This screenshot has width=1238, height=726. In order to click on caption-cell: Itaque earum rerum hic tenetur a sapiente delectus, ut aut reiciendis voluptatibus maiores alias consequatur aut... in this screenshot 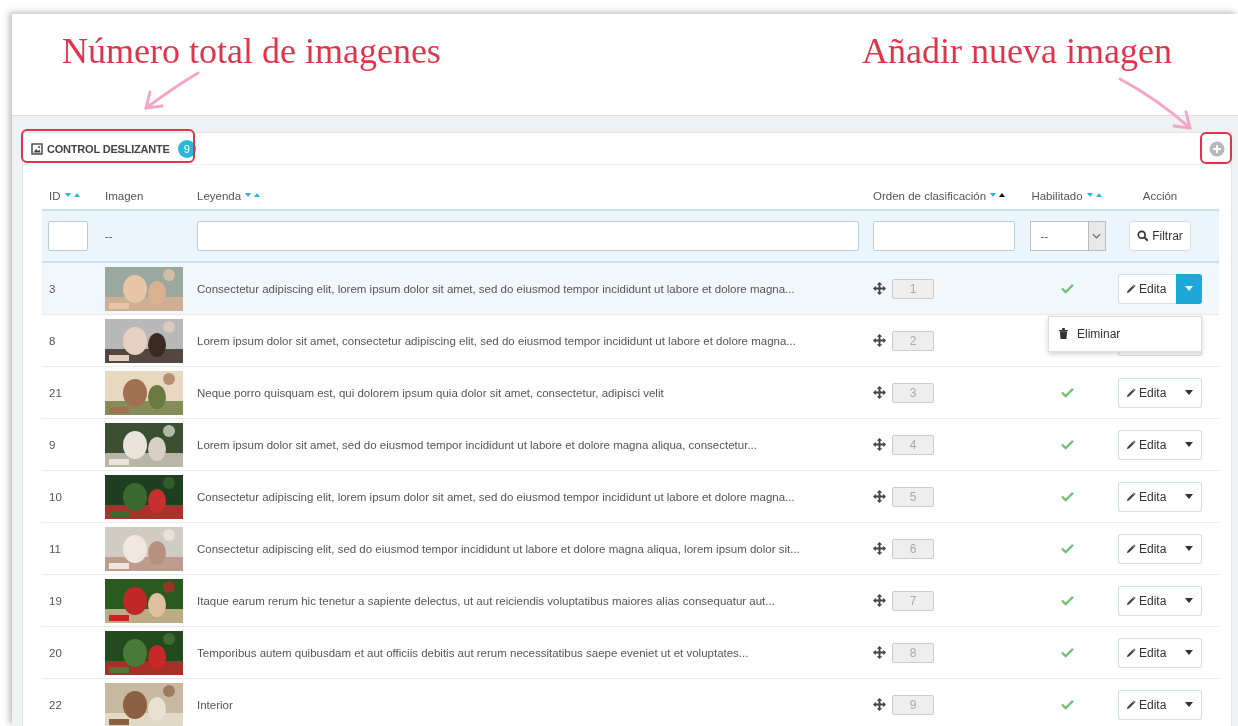, I will do `click(486, 600)`.